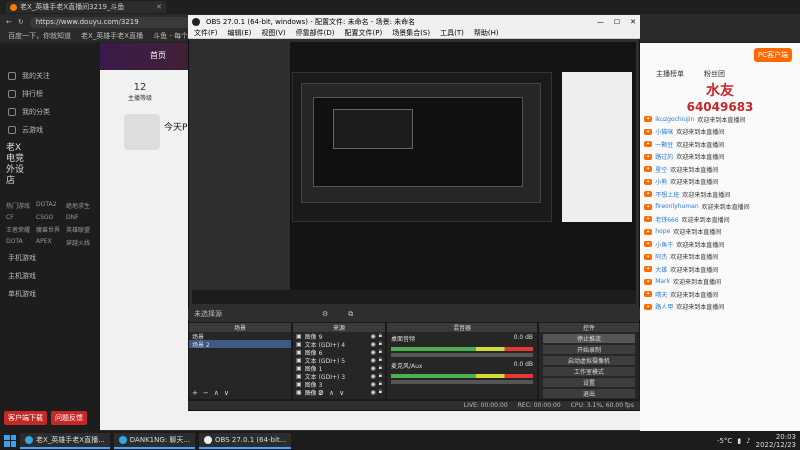  I want to click on nav-item-single: 单机游戏, so click(50, 294).